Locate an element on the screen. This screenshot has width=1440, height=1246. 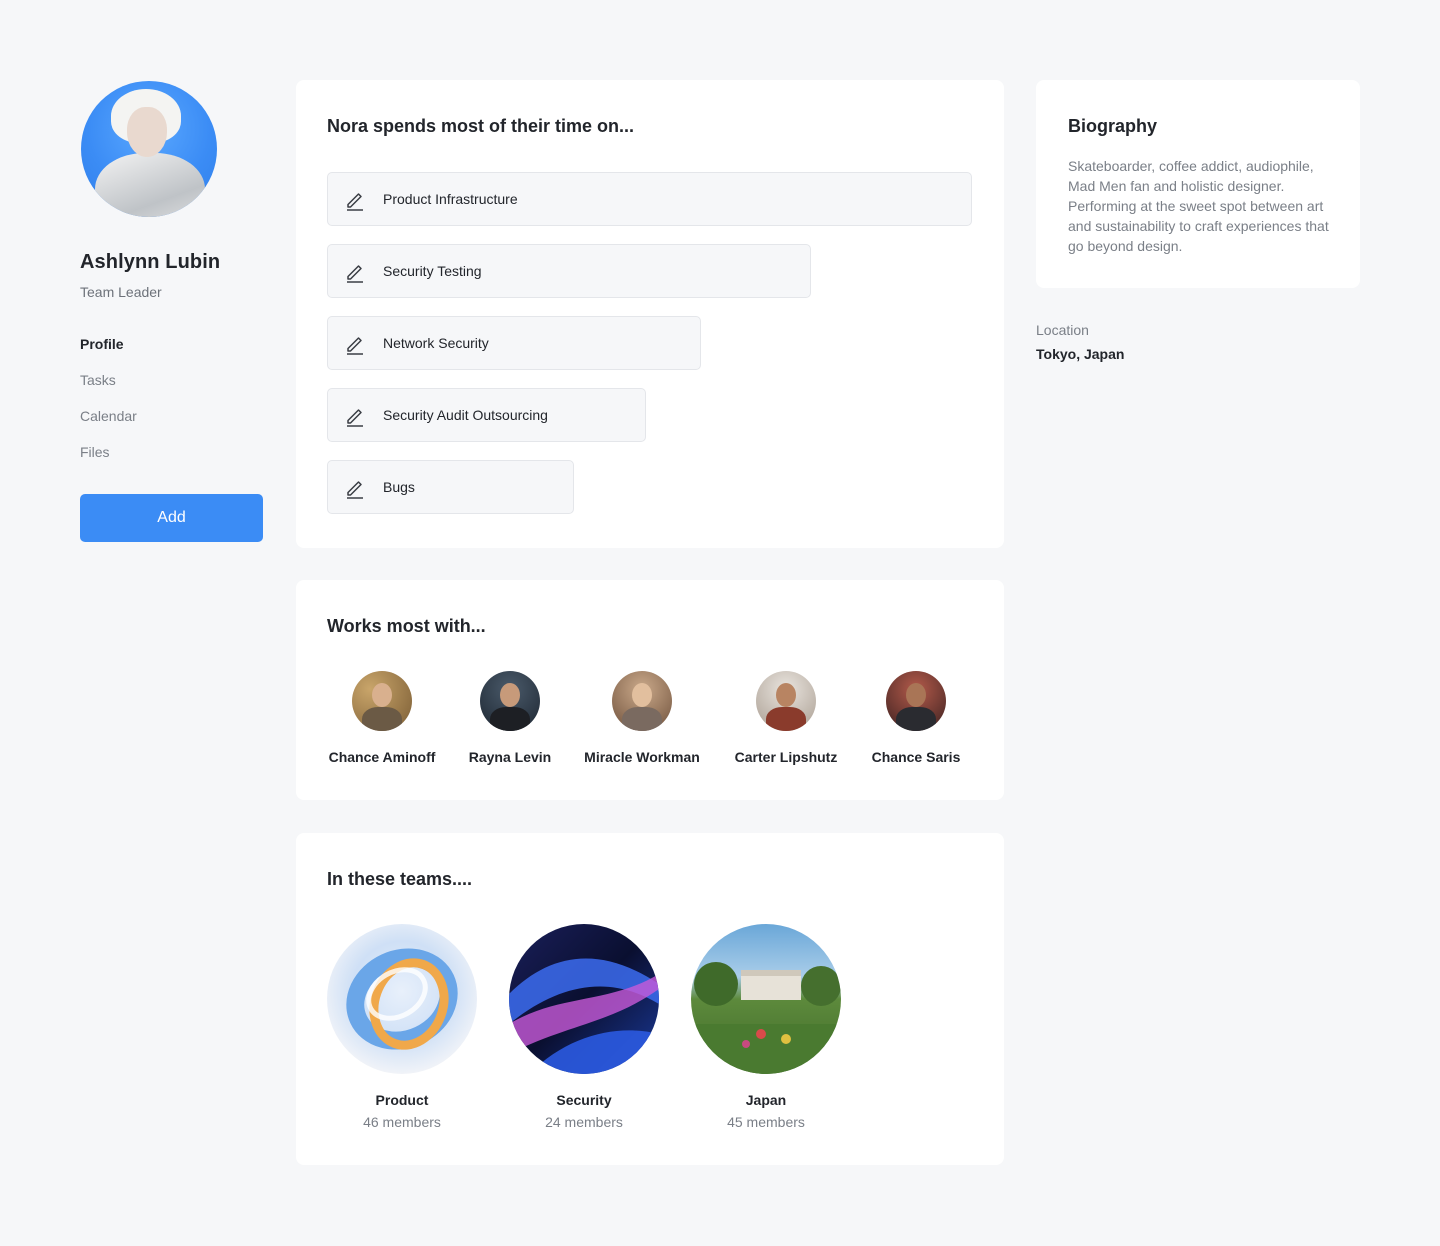
profile-name: Ashlynn Lubin is located at coordinates (150, 262).